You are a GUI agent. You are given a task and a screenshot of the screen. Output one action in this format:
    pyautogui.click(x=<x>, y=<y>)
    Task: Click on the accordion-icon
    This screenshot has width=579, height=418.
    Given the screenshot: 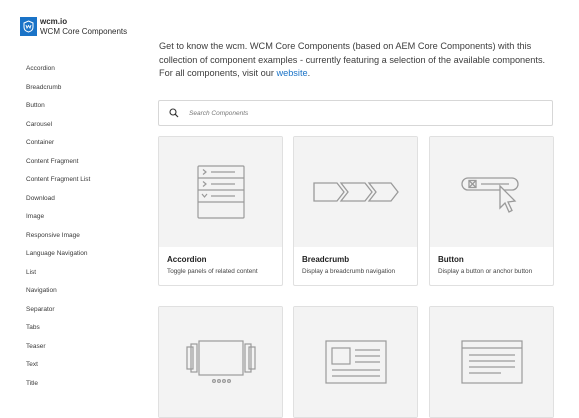 What is the action you would take?
    pyautogui.click(x=220, y=192)
    